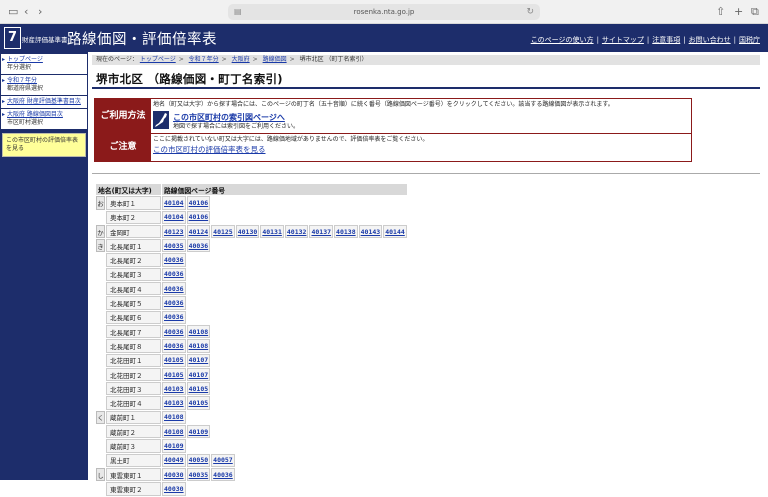 The image size is (768, 497). What do you see at coordinates (238, 12) in the screenshot?
I see `page-settings-icon: ▤` at bounding box center [238, 12].